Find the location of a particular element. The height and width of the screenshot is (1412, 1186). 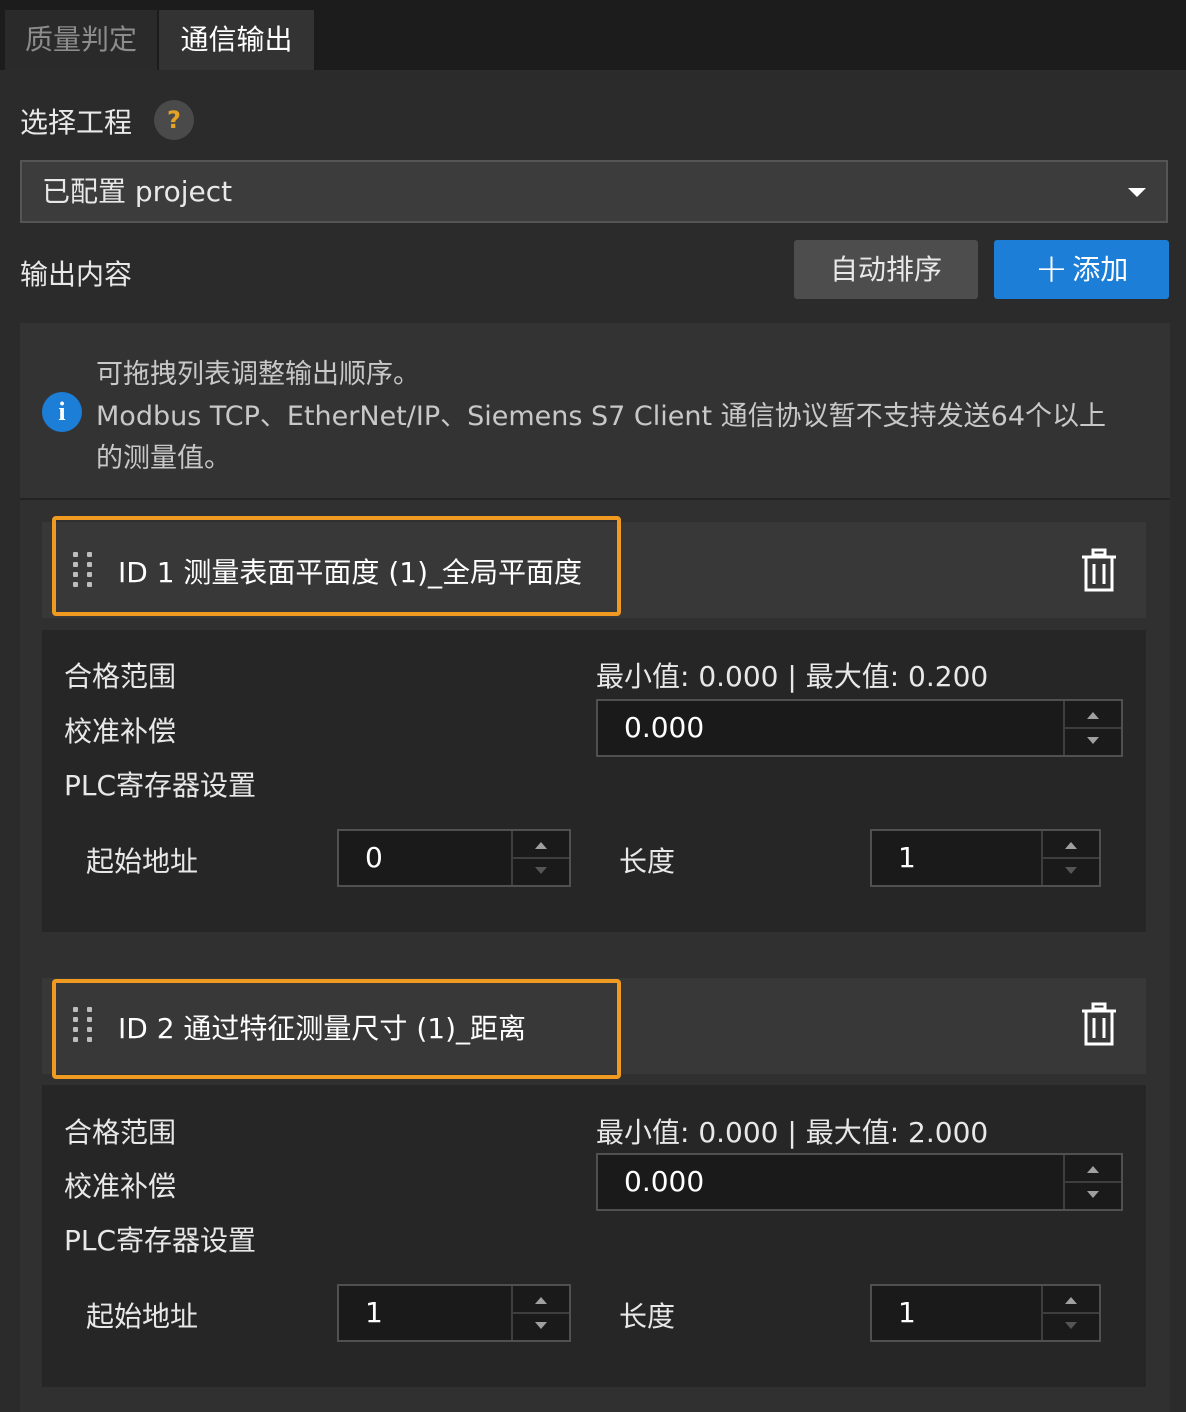

auto-sort-button: 自动排序 is located at coordinates (886, 269).